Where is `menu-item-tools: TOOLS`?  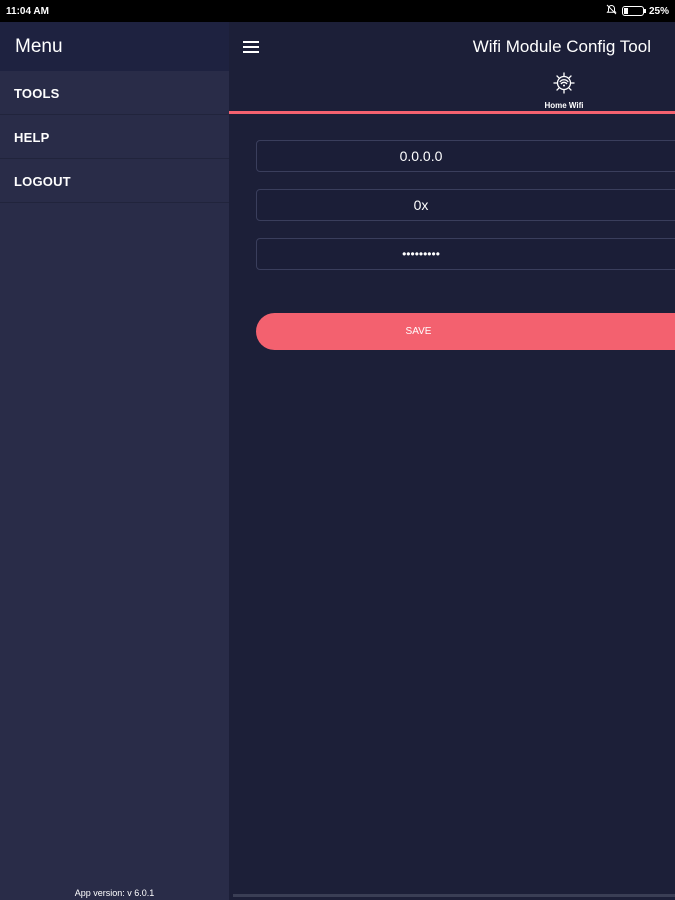 menu-item-tools: TOOLS is located at coordinates (114, 93).